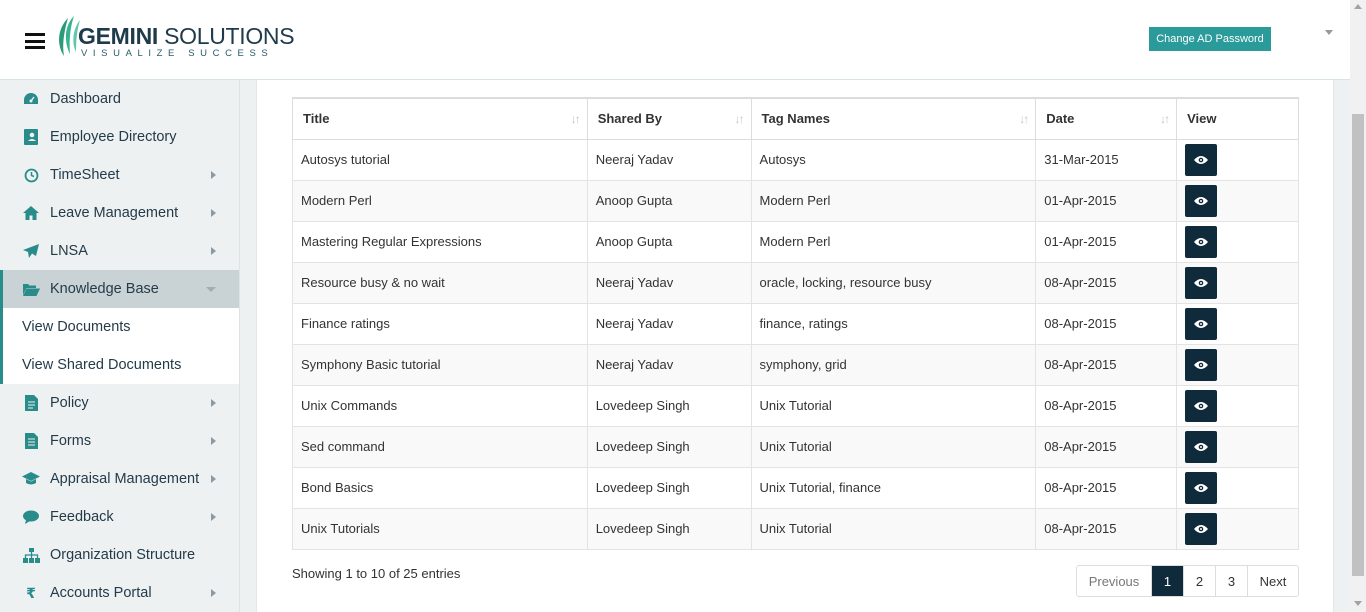  I want to click on scrollbar-thumb, so click(1358, 345).